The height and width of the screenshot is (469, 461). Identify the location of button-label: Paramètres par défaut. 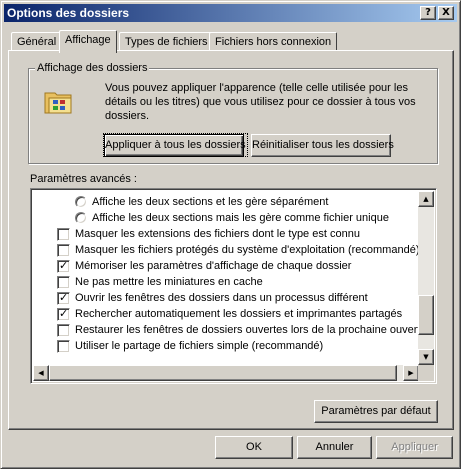
(376, 411).